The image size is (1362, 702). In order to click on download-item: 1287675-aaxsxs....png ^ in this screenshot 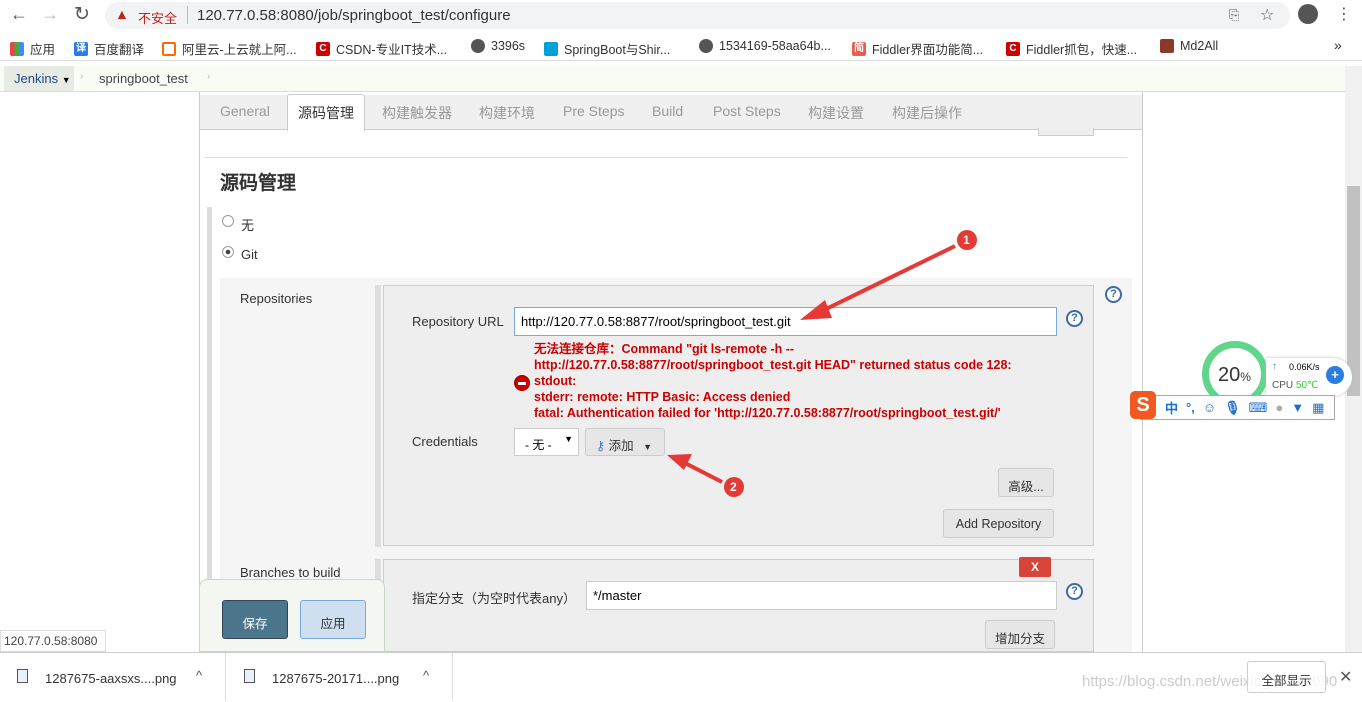, I will do `click(113, 677)`.